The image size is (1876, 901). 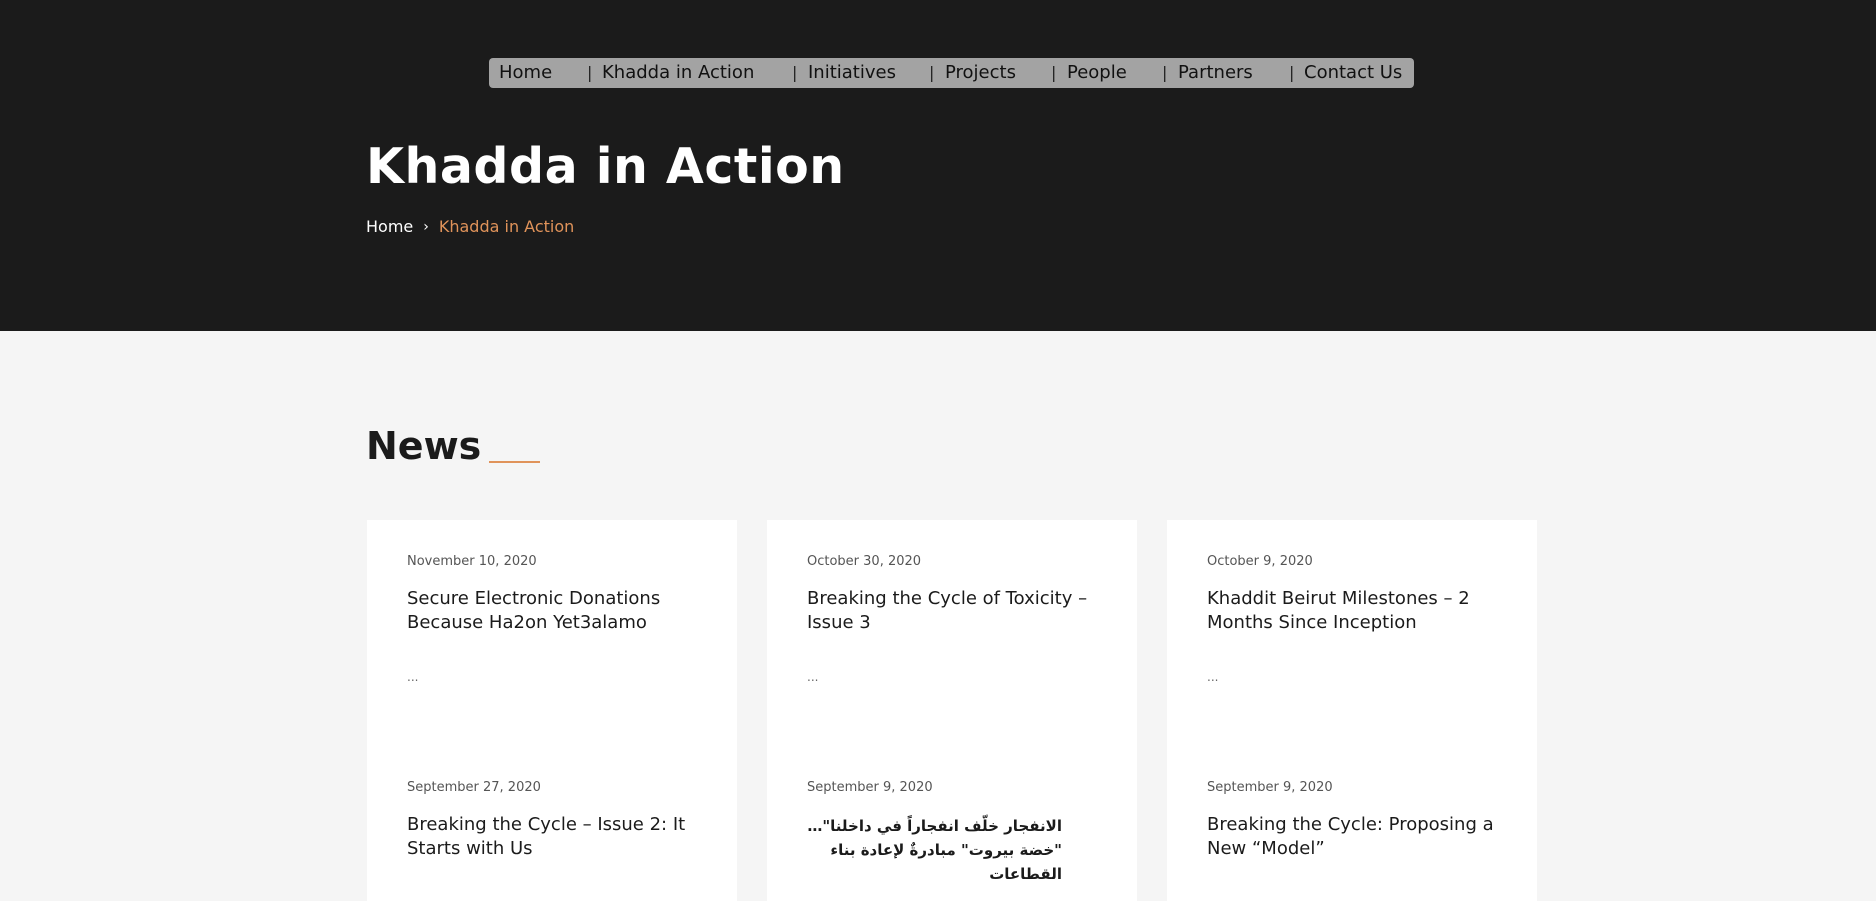 I want to click on nav-projects: Projects, so click(x=980, y=72).